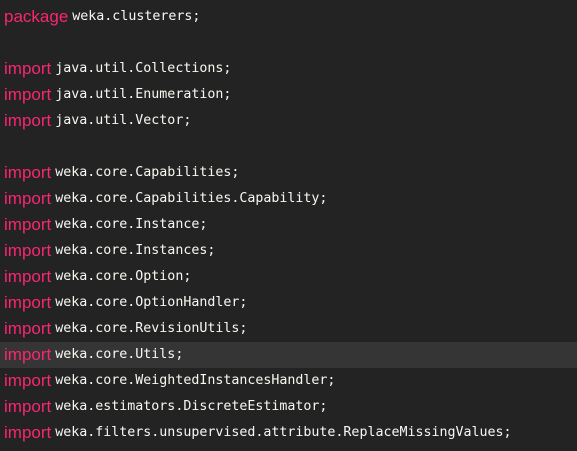  What do you see at coordinates (123, 120) in the screenshot?
I see `code-text: java.util.Vector;` at bounding box center [123, 120].